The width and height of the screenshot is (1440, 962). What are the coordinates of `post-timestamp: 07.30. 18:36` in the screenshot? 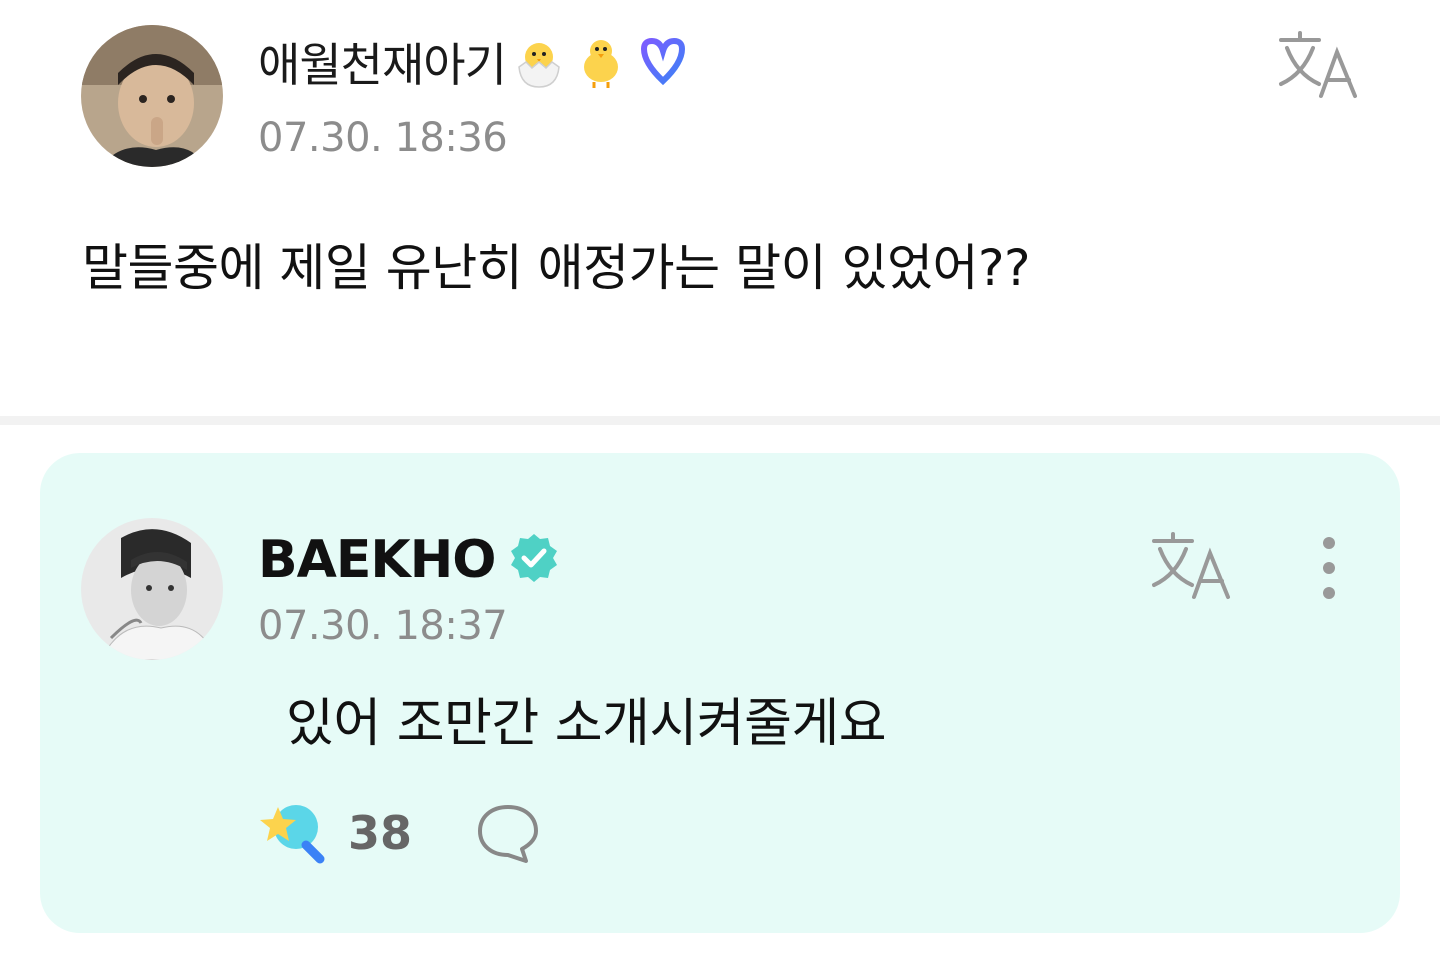 It's located at (383, 138).